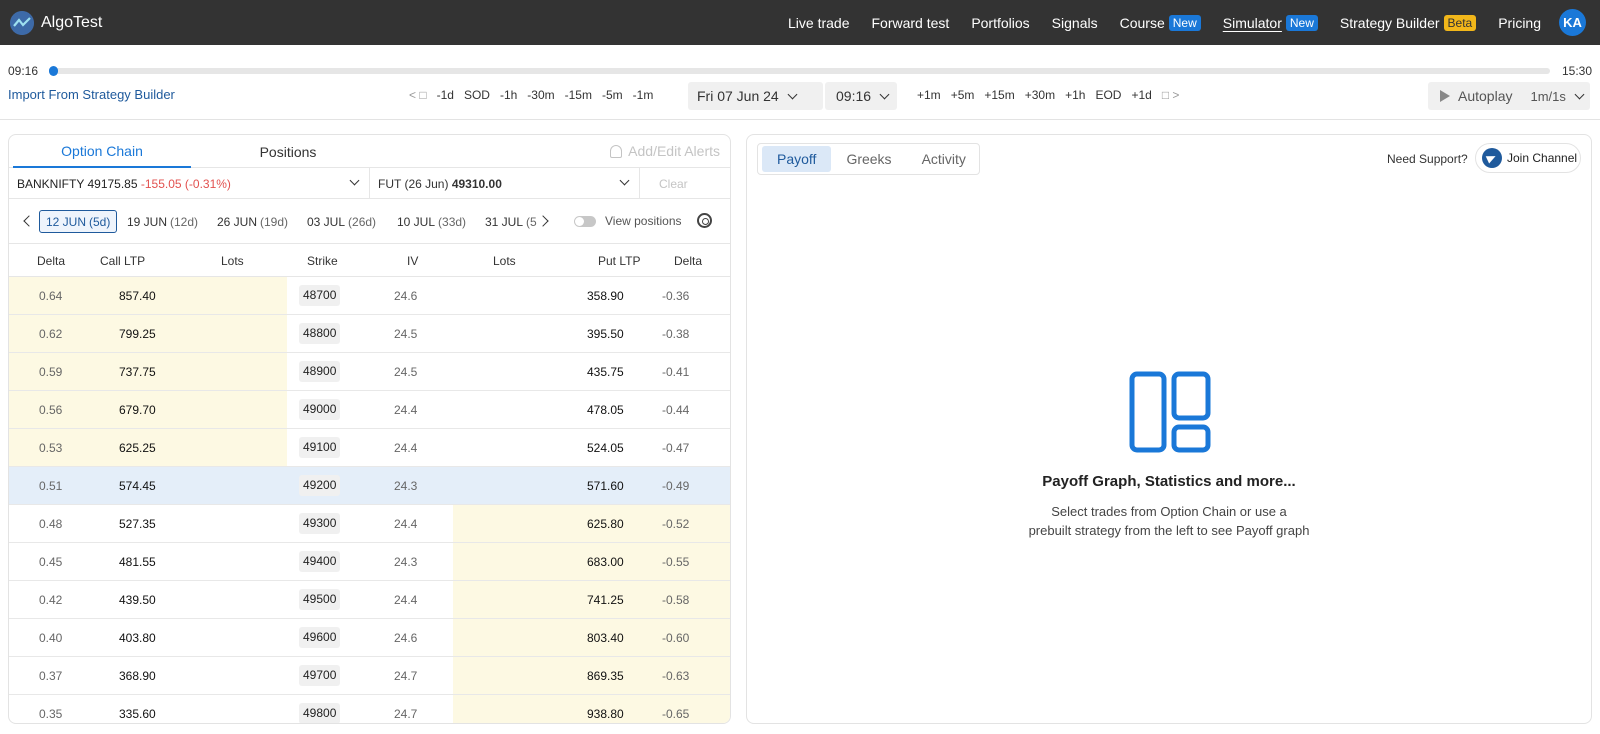 The width and height of the screenshot is (1600, 734). Describe the element at coordinates (605, 524) in the screenshot. I see `put-ltp: 625.80` at that location.